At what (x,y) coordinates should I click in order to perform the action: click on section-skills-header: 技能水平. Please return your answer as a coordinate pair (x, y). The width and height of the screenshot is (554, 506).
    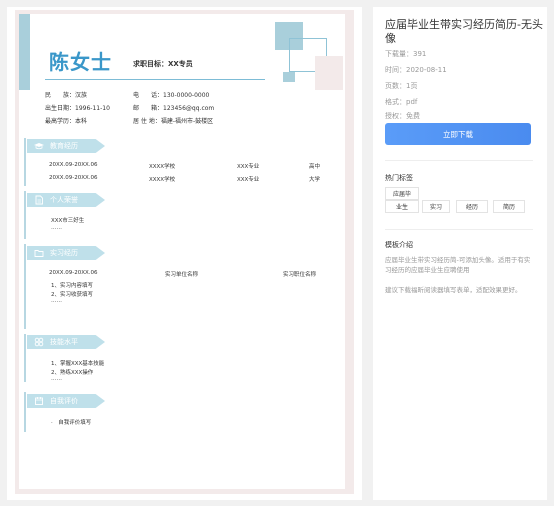
    Looking at the image, I should click on (66, 342).